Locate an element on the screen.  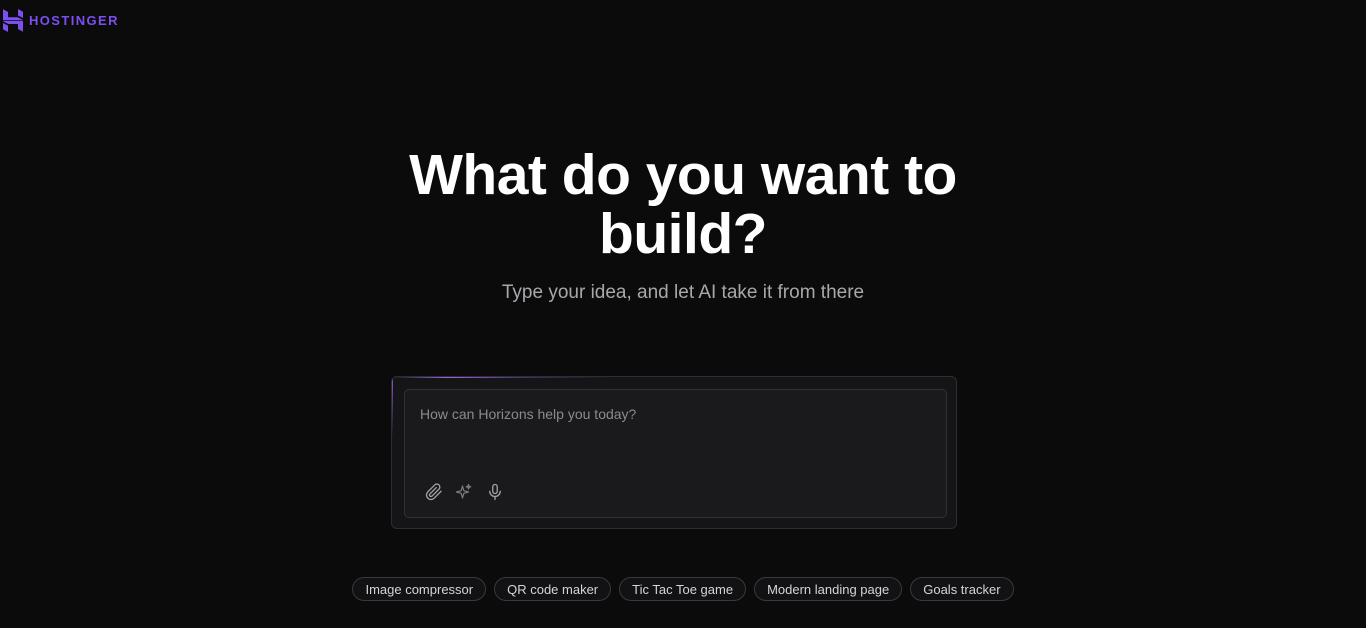
hero-title-line-1: What do you want to is located at coordinates (683, 175).